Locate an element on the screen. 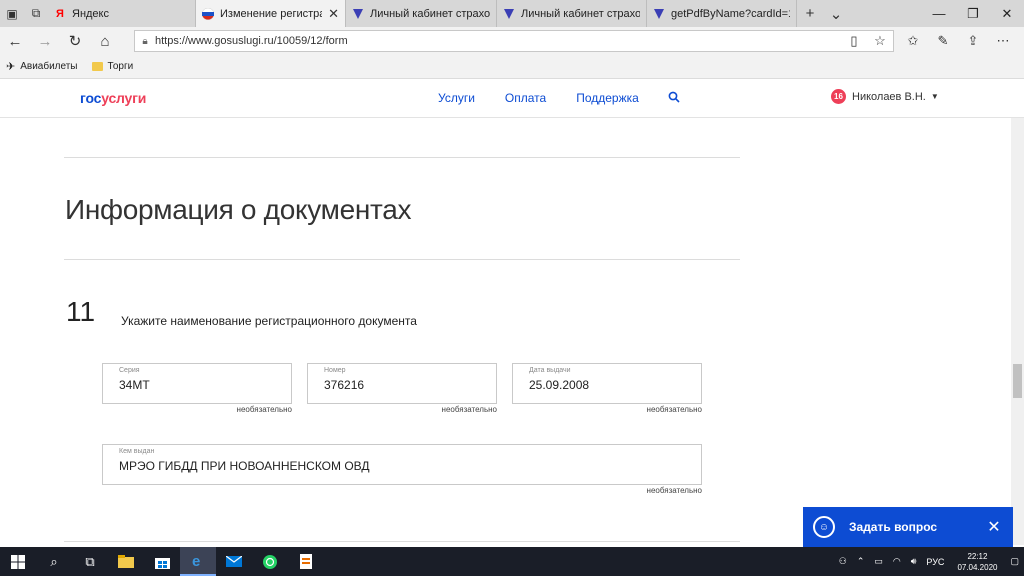 This screenshot has width=1024, height=576. main-nav: Услуги Оплата Поддержка is located at coordinates (553, 98).